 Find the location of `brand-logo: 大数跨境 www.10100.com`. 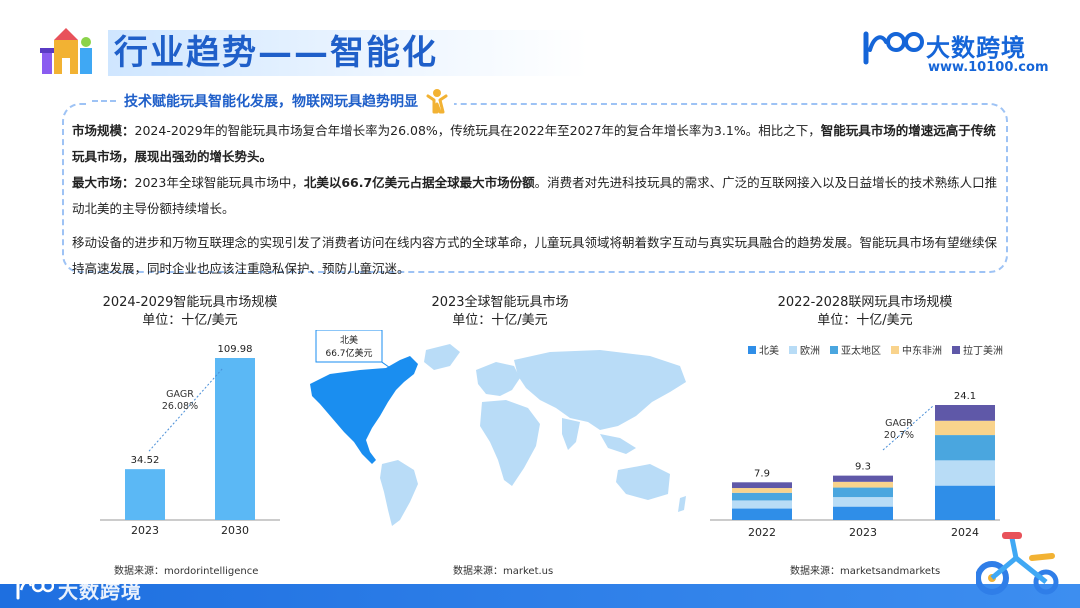

brand-logo: 大数跨境 www.10100.com is located at coordinates (955, 52).